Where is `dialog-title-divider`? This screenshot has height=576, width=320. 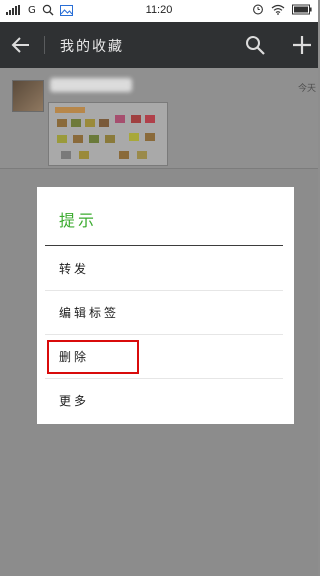
dialog-title-divider is located at coordinates (164, 245).